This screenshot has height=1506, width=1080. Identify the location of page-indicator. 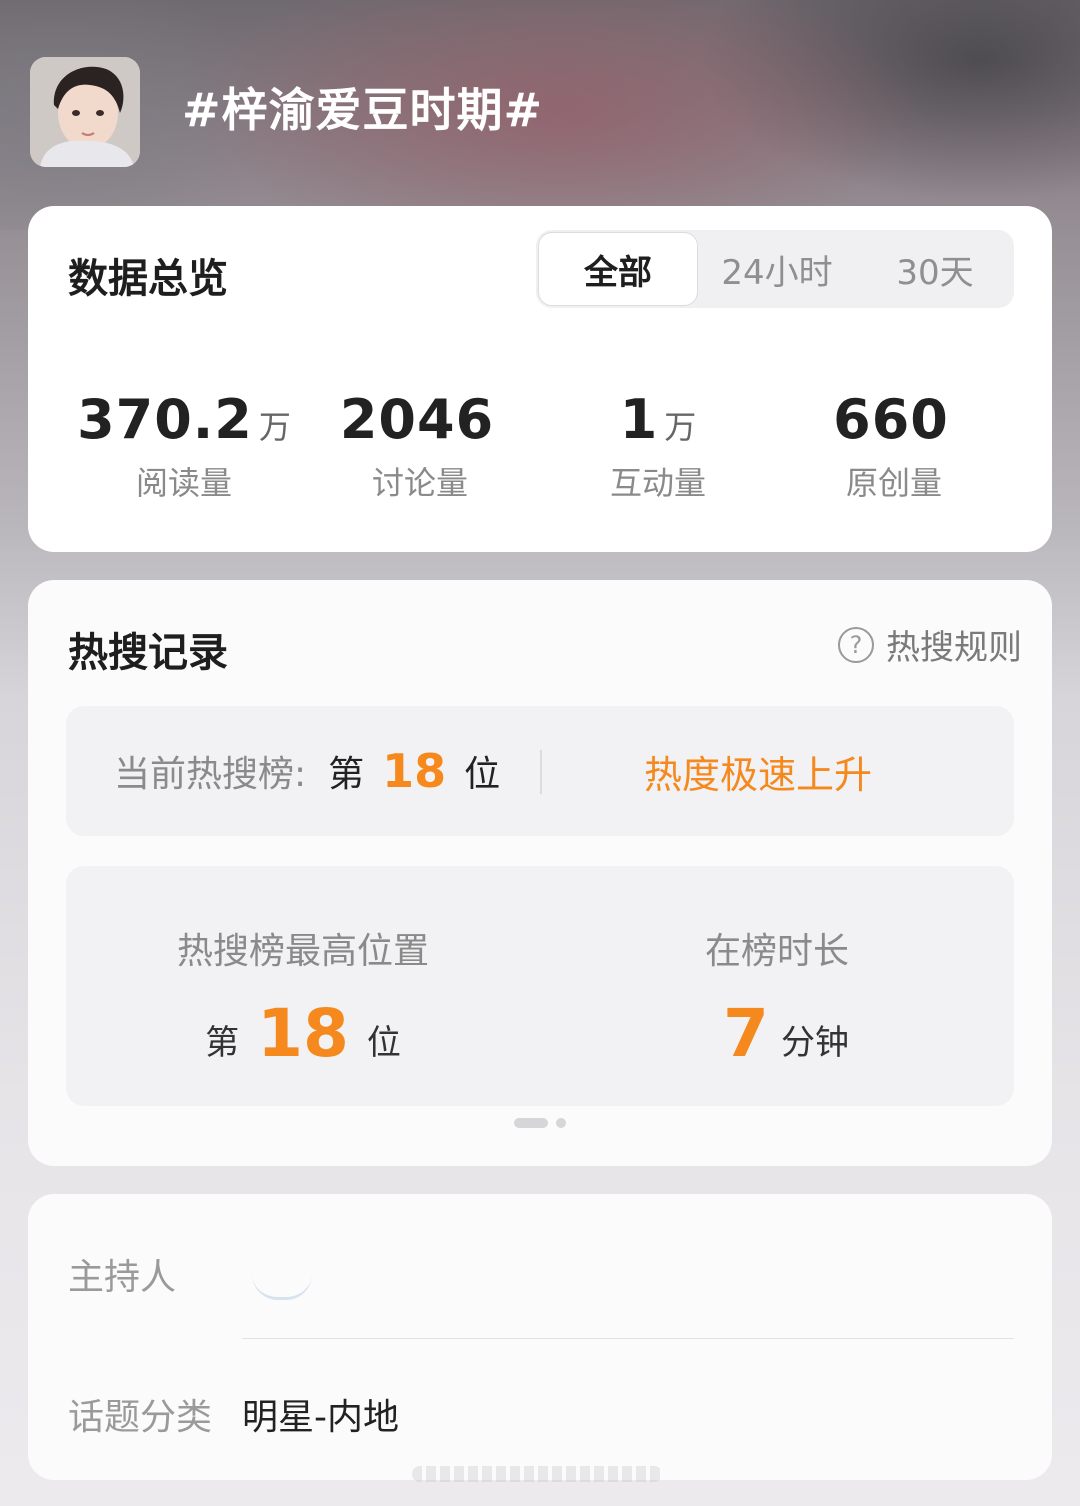
(540, 1123).